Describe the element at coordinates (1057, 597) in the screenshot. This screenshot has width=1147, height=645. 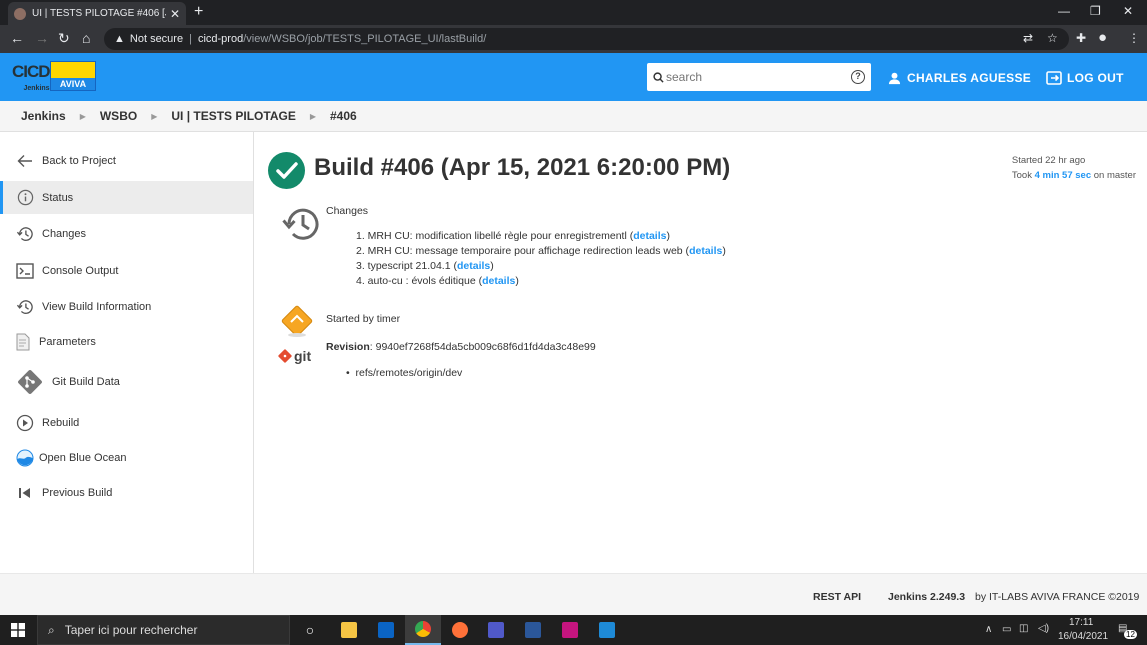
I see `footer-credit: by IT-LABS AVIVA FRANCE ©2019` at that location.